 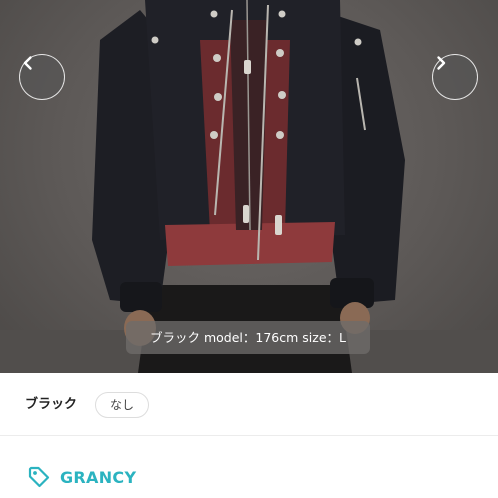 I want to click on brand-link: GRANCY, so click(x=81, y=477).